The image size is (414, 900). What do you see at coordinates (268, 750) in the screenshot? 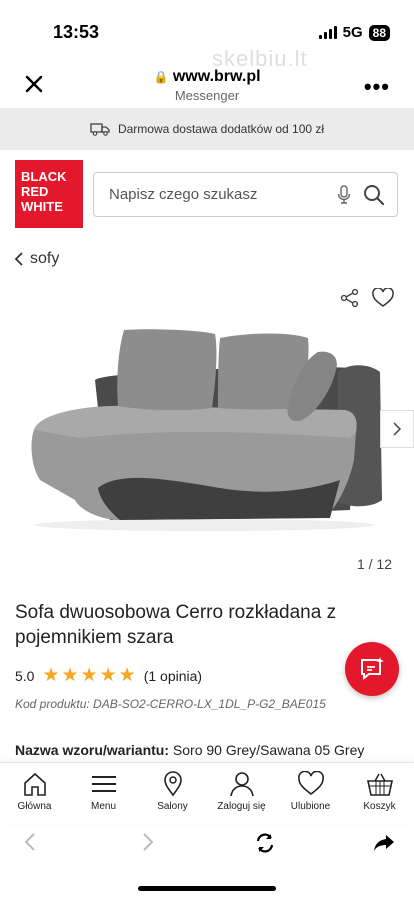
I see `variant-value: Soro 90 Grey/Sawana 05 Grey` at bounding box center [268, 750].